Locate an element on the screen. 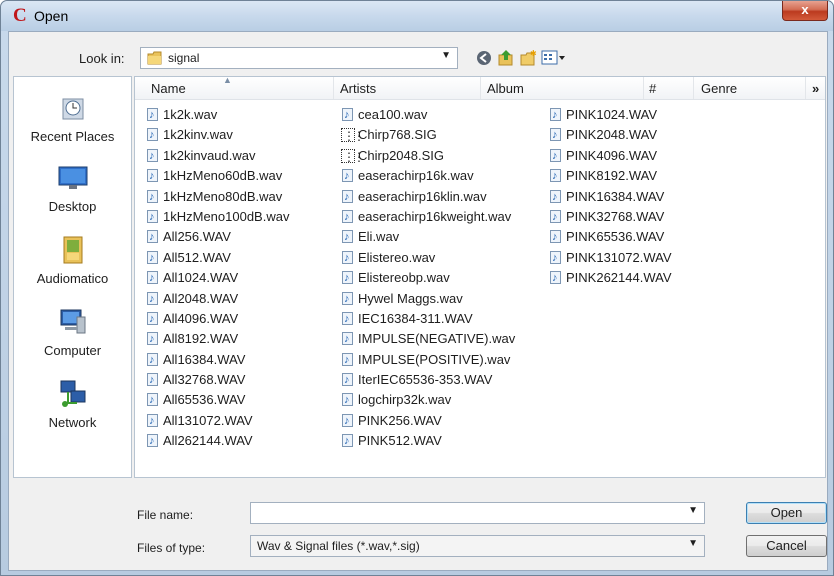  file-item: Elistereo.wav is located at coordinates (427, 258).